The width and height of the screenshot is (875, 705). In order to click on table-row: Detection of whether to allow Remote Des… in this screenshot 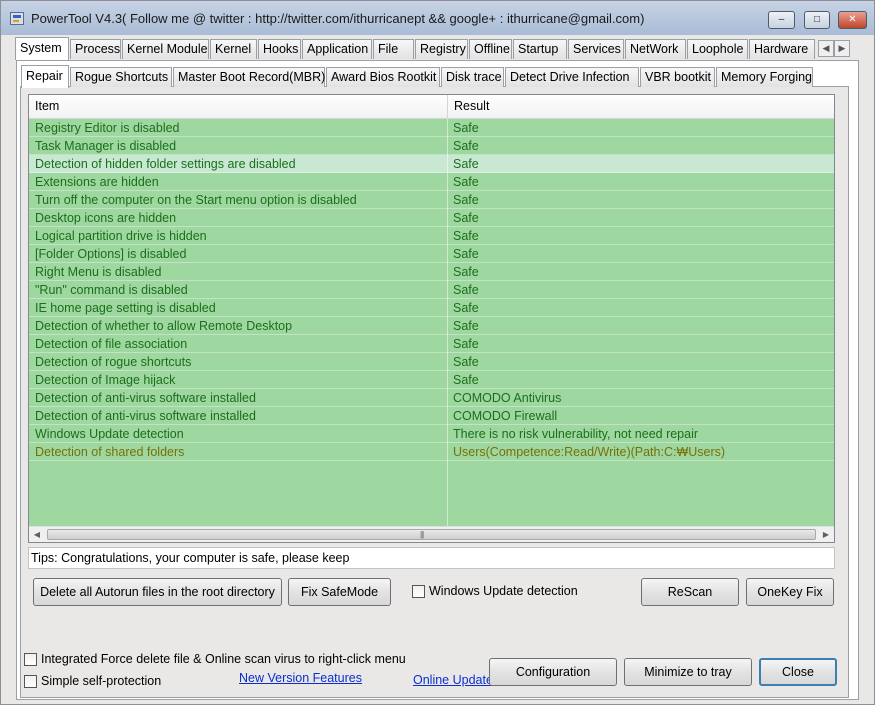, I will do `click(431, 326)`.